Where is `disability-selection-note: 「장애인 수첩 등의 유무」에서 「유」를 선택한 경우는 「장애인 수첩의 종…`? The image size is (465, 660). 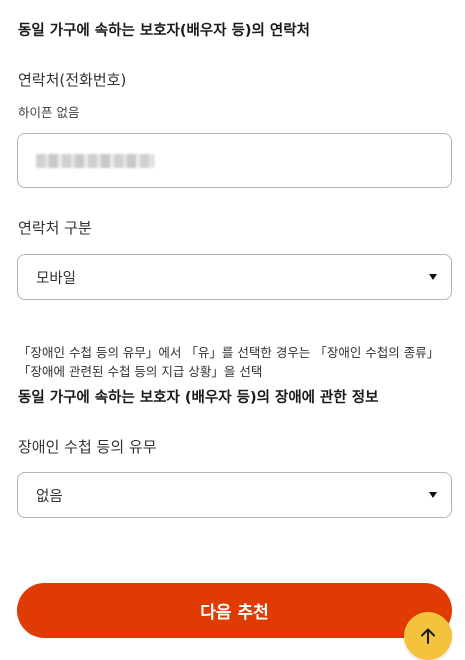 disability-selection-note: 「장애인 수첩 등의 유무」에서 「유」를 선택한 경우는 「장애인 수첩의 종… is located at coordinates (229, 362).